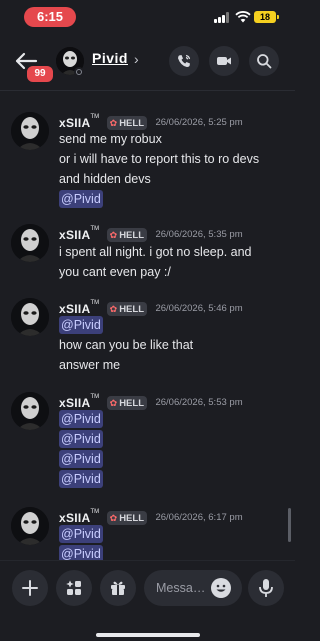  I want to click on gift-icon, so click(118, 588).